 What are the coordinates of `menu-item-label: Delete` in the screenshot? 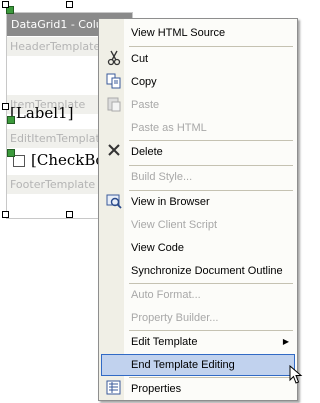 It's located at (147, 152).